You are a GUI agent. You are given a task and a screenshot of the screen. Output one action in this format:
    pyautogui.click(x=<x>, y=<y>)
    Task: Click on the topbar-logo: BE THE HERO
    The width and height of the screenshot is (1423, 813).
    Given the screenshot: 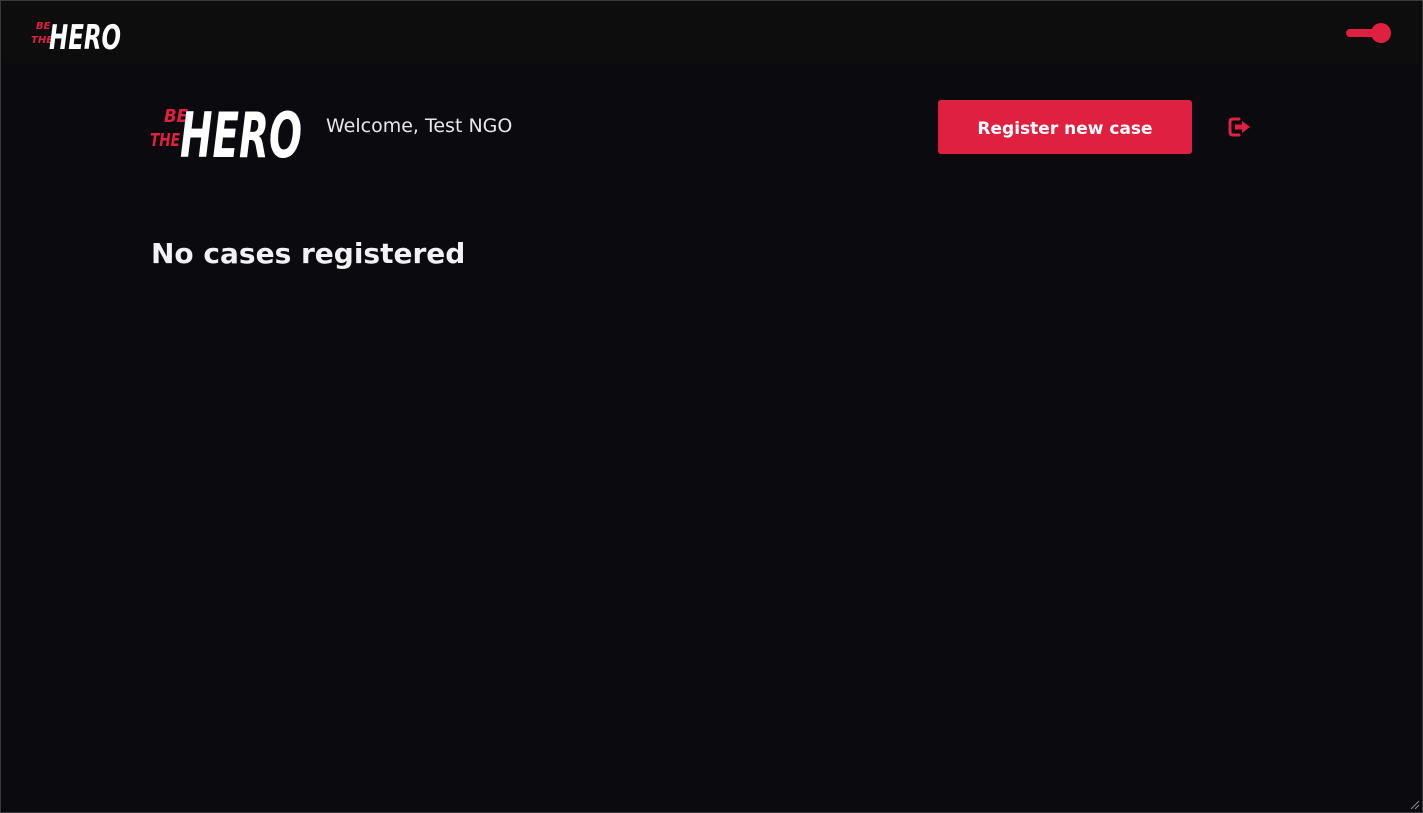 What is the action you would take?
    pyautogui.click(x=76, y=35)
    